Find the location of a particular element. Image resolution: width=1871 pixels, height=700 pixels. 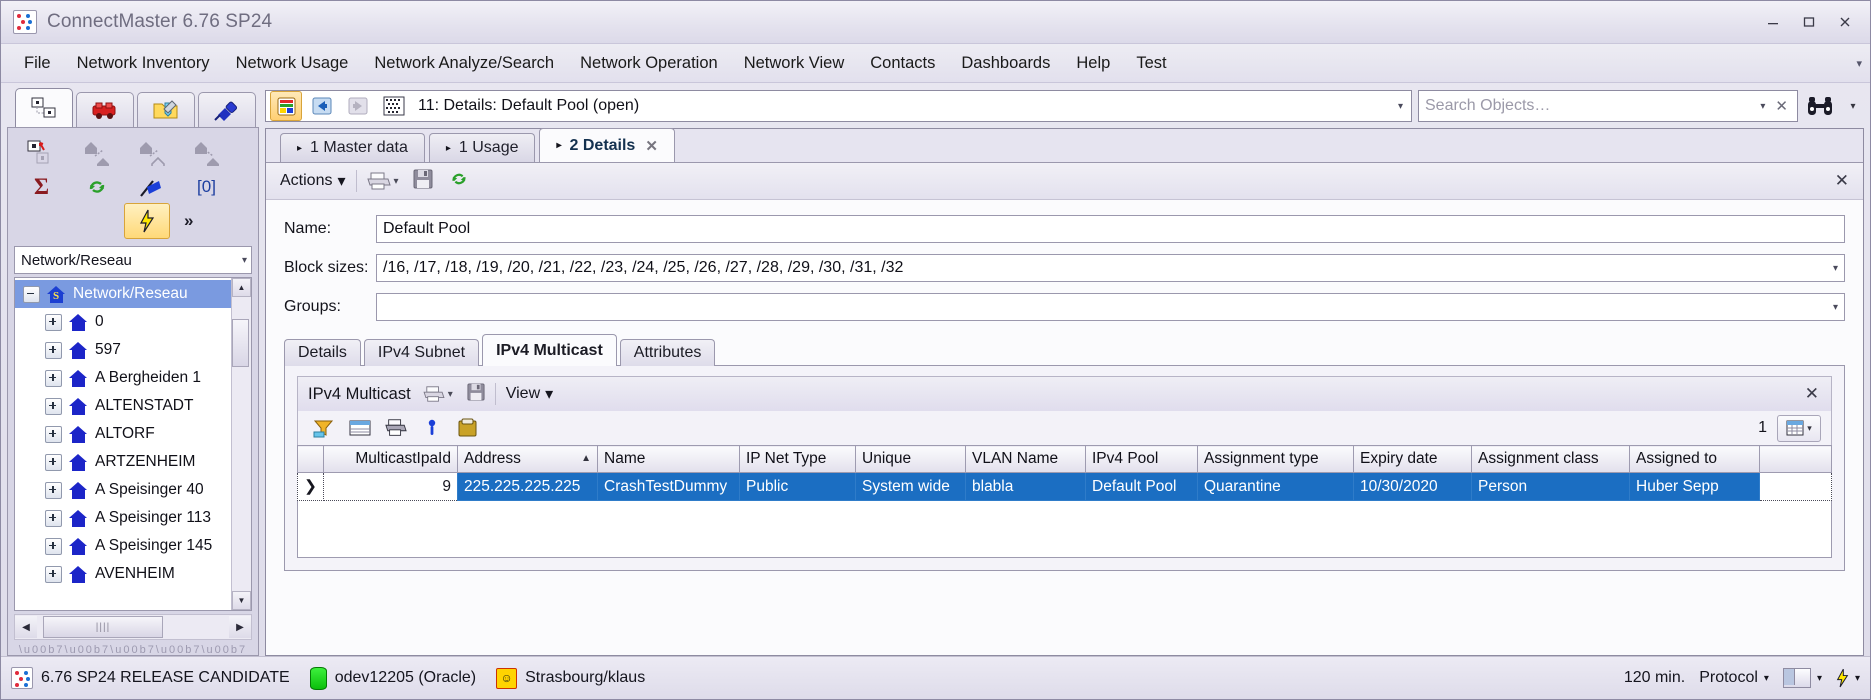

refresh-button is located at coordinates (459, 181).